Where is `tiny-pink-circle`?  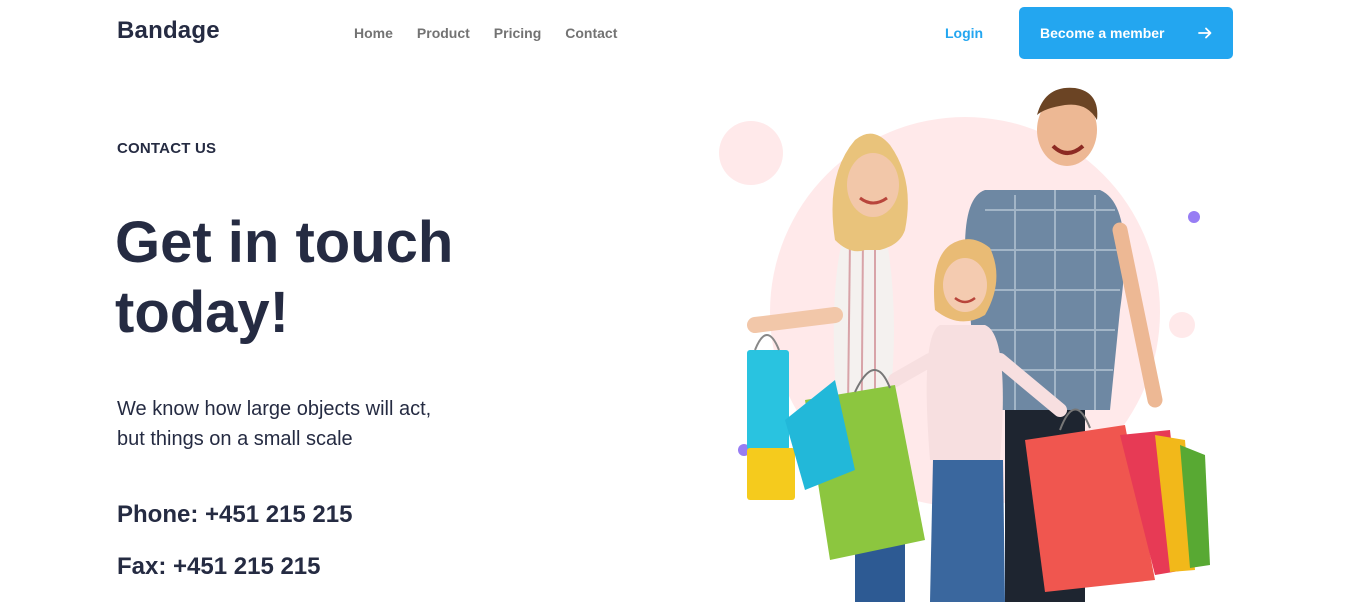
tiny-pink-circle is located at coordinates (1182, 325).